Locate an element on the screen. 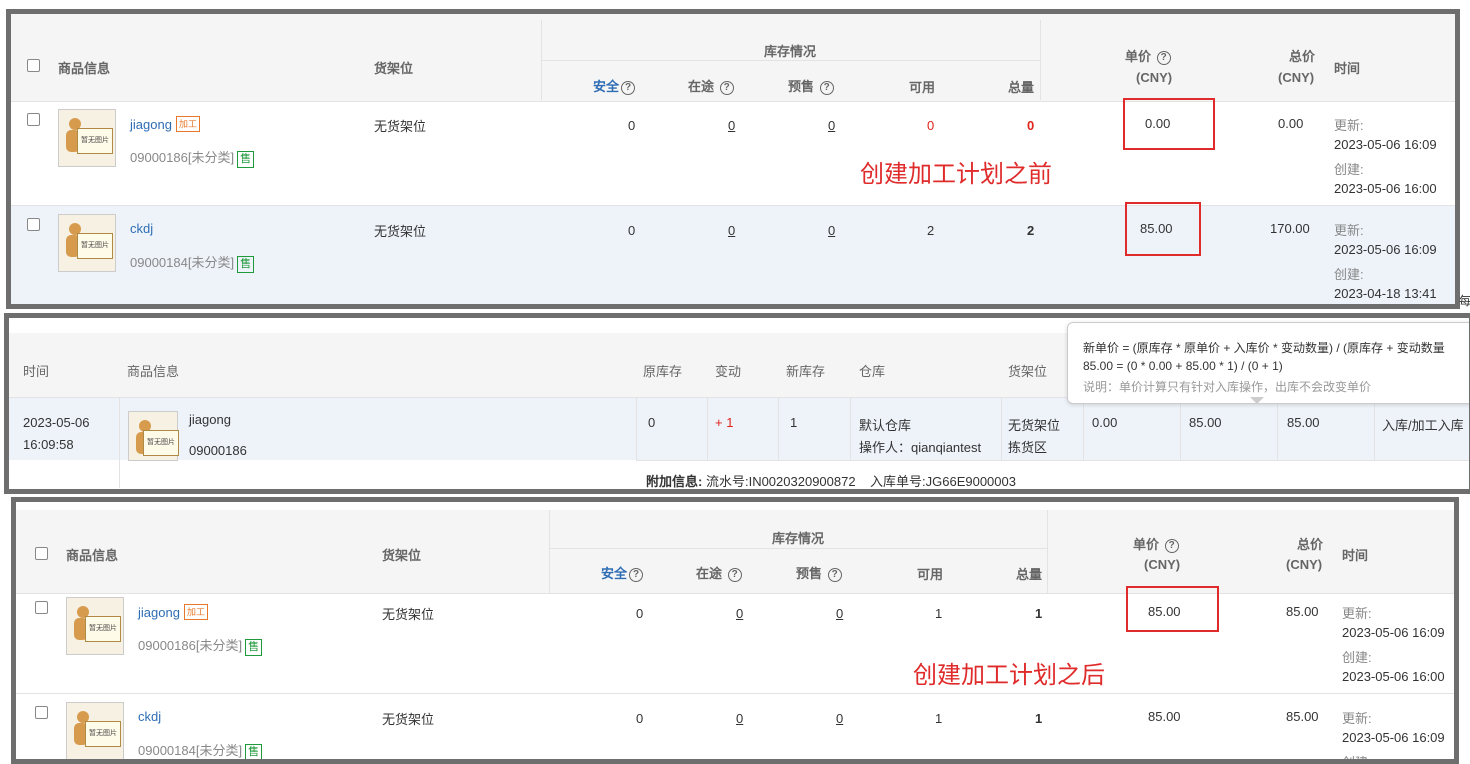 Image resolution: width=1470 pixels, height=764 pixels. log-change: + 1 is located at coordinates (724, 422).